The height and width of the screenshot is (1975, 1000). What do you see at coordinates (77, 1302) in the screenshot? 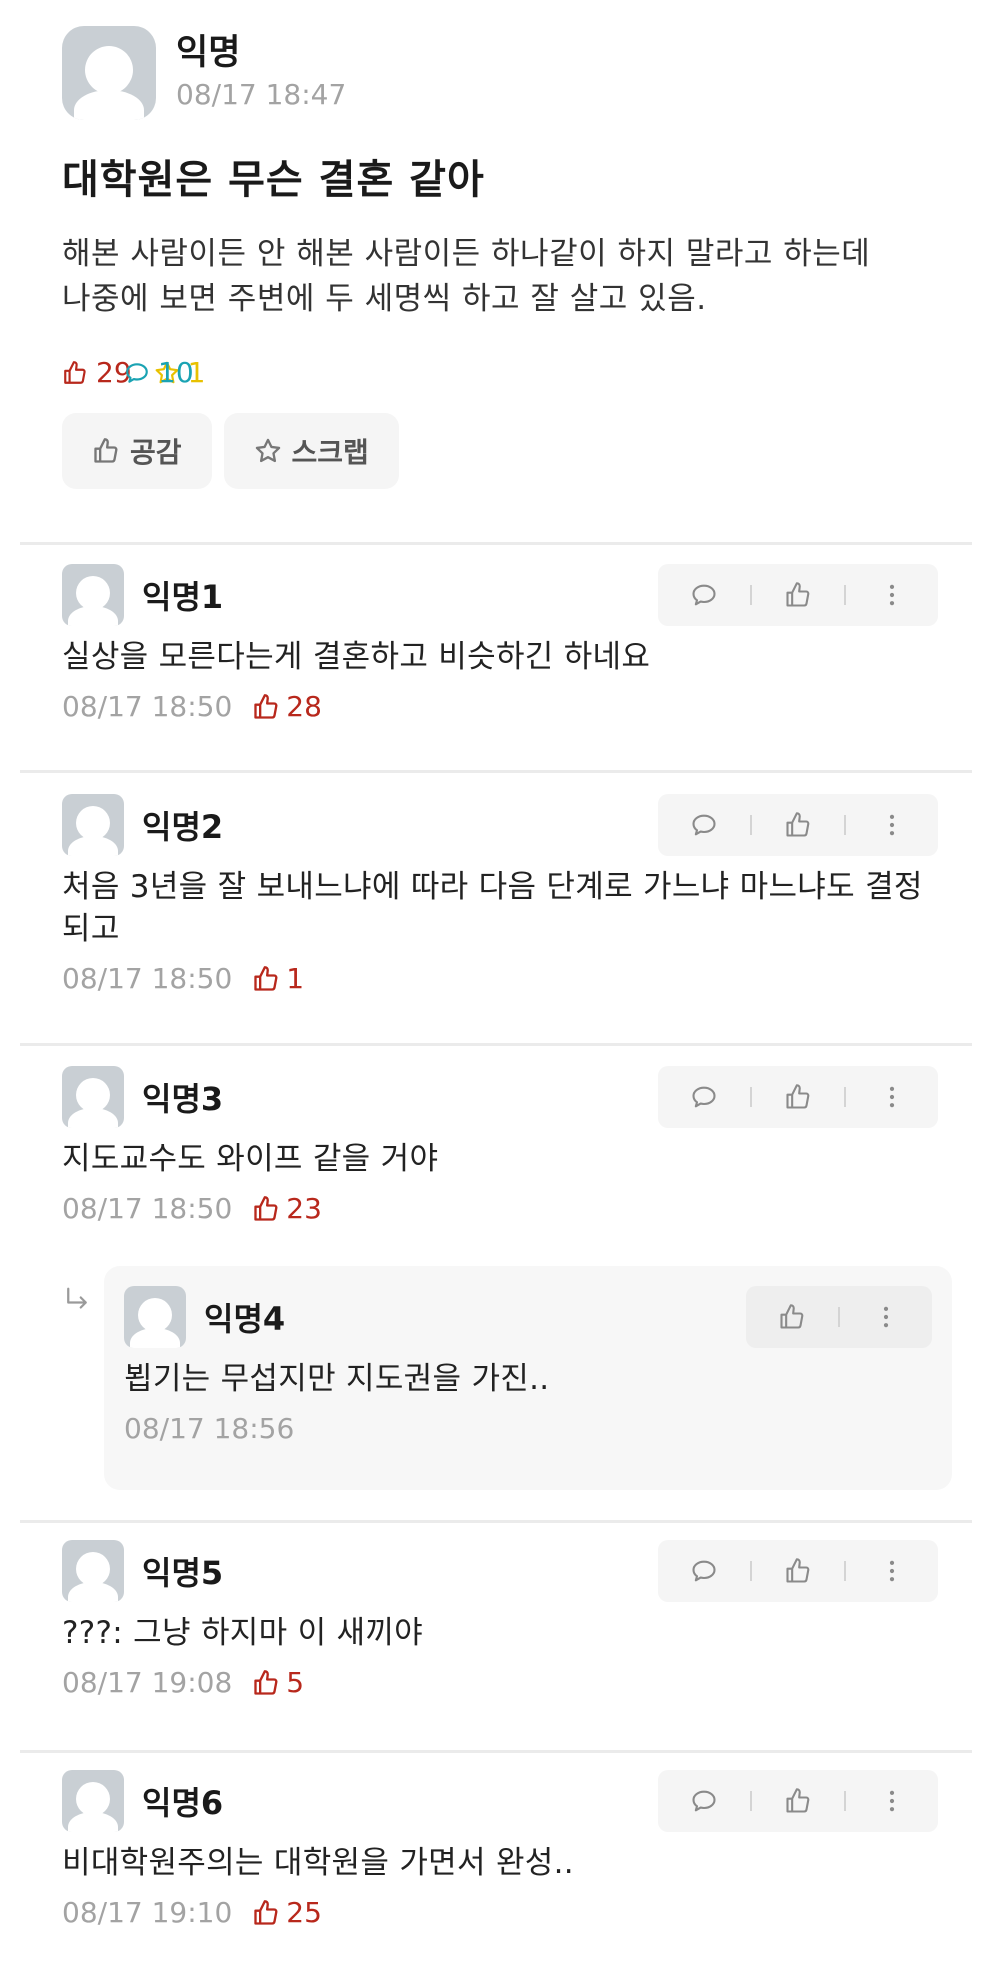
I see `reply-arrow-icon` at bounding box center [77, 1302].